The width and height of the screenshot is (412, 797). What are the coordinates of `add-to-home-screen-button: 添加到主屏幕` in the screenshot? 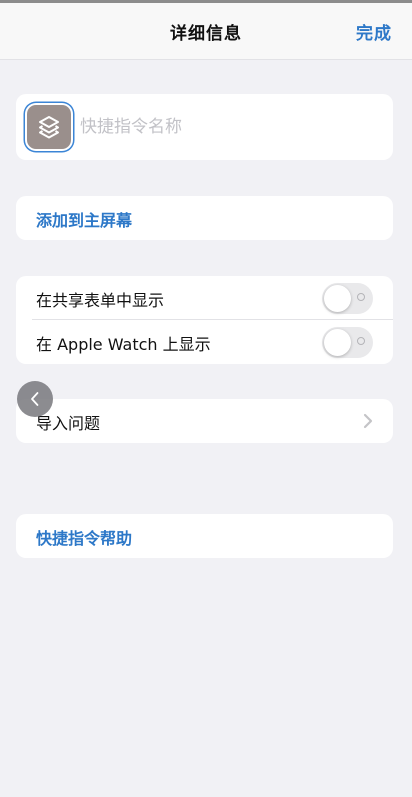 It's located at (84, 219).